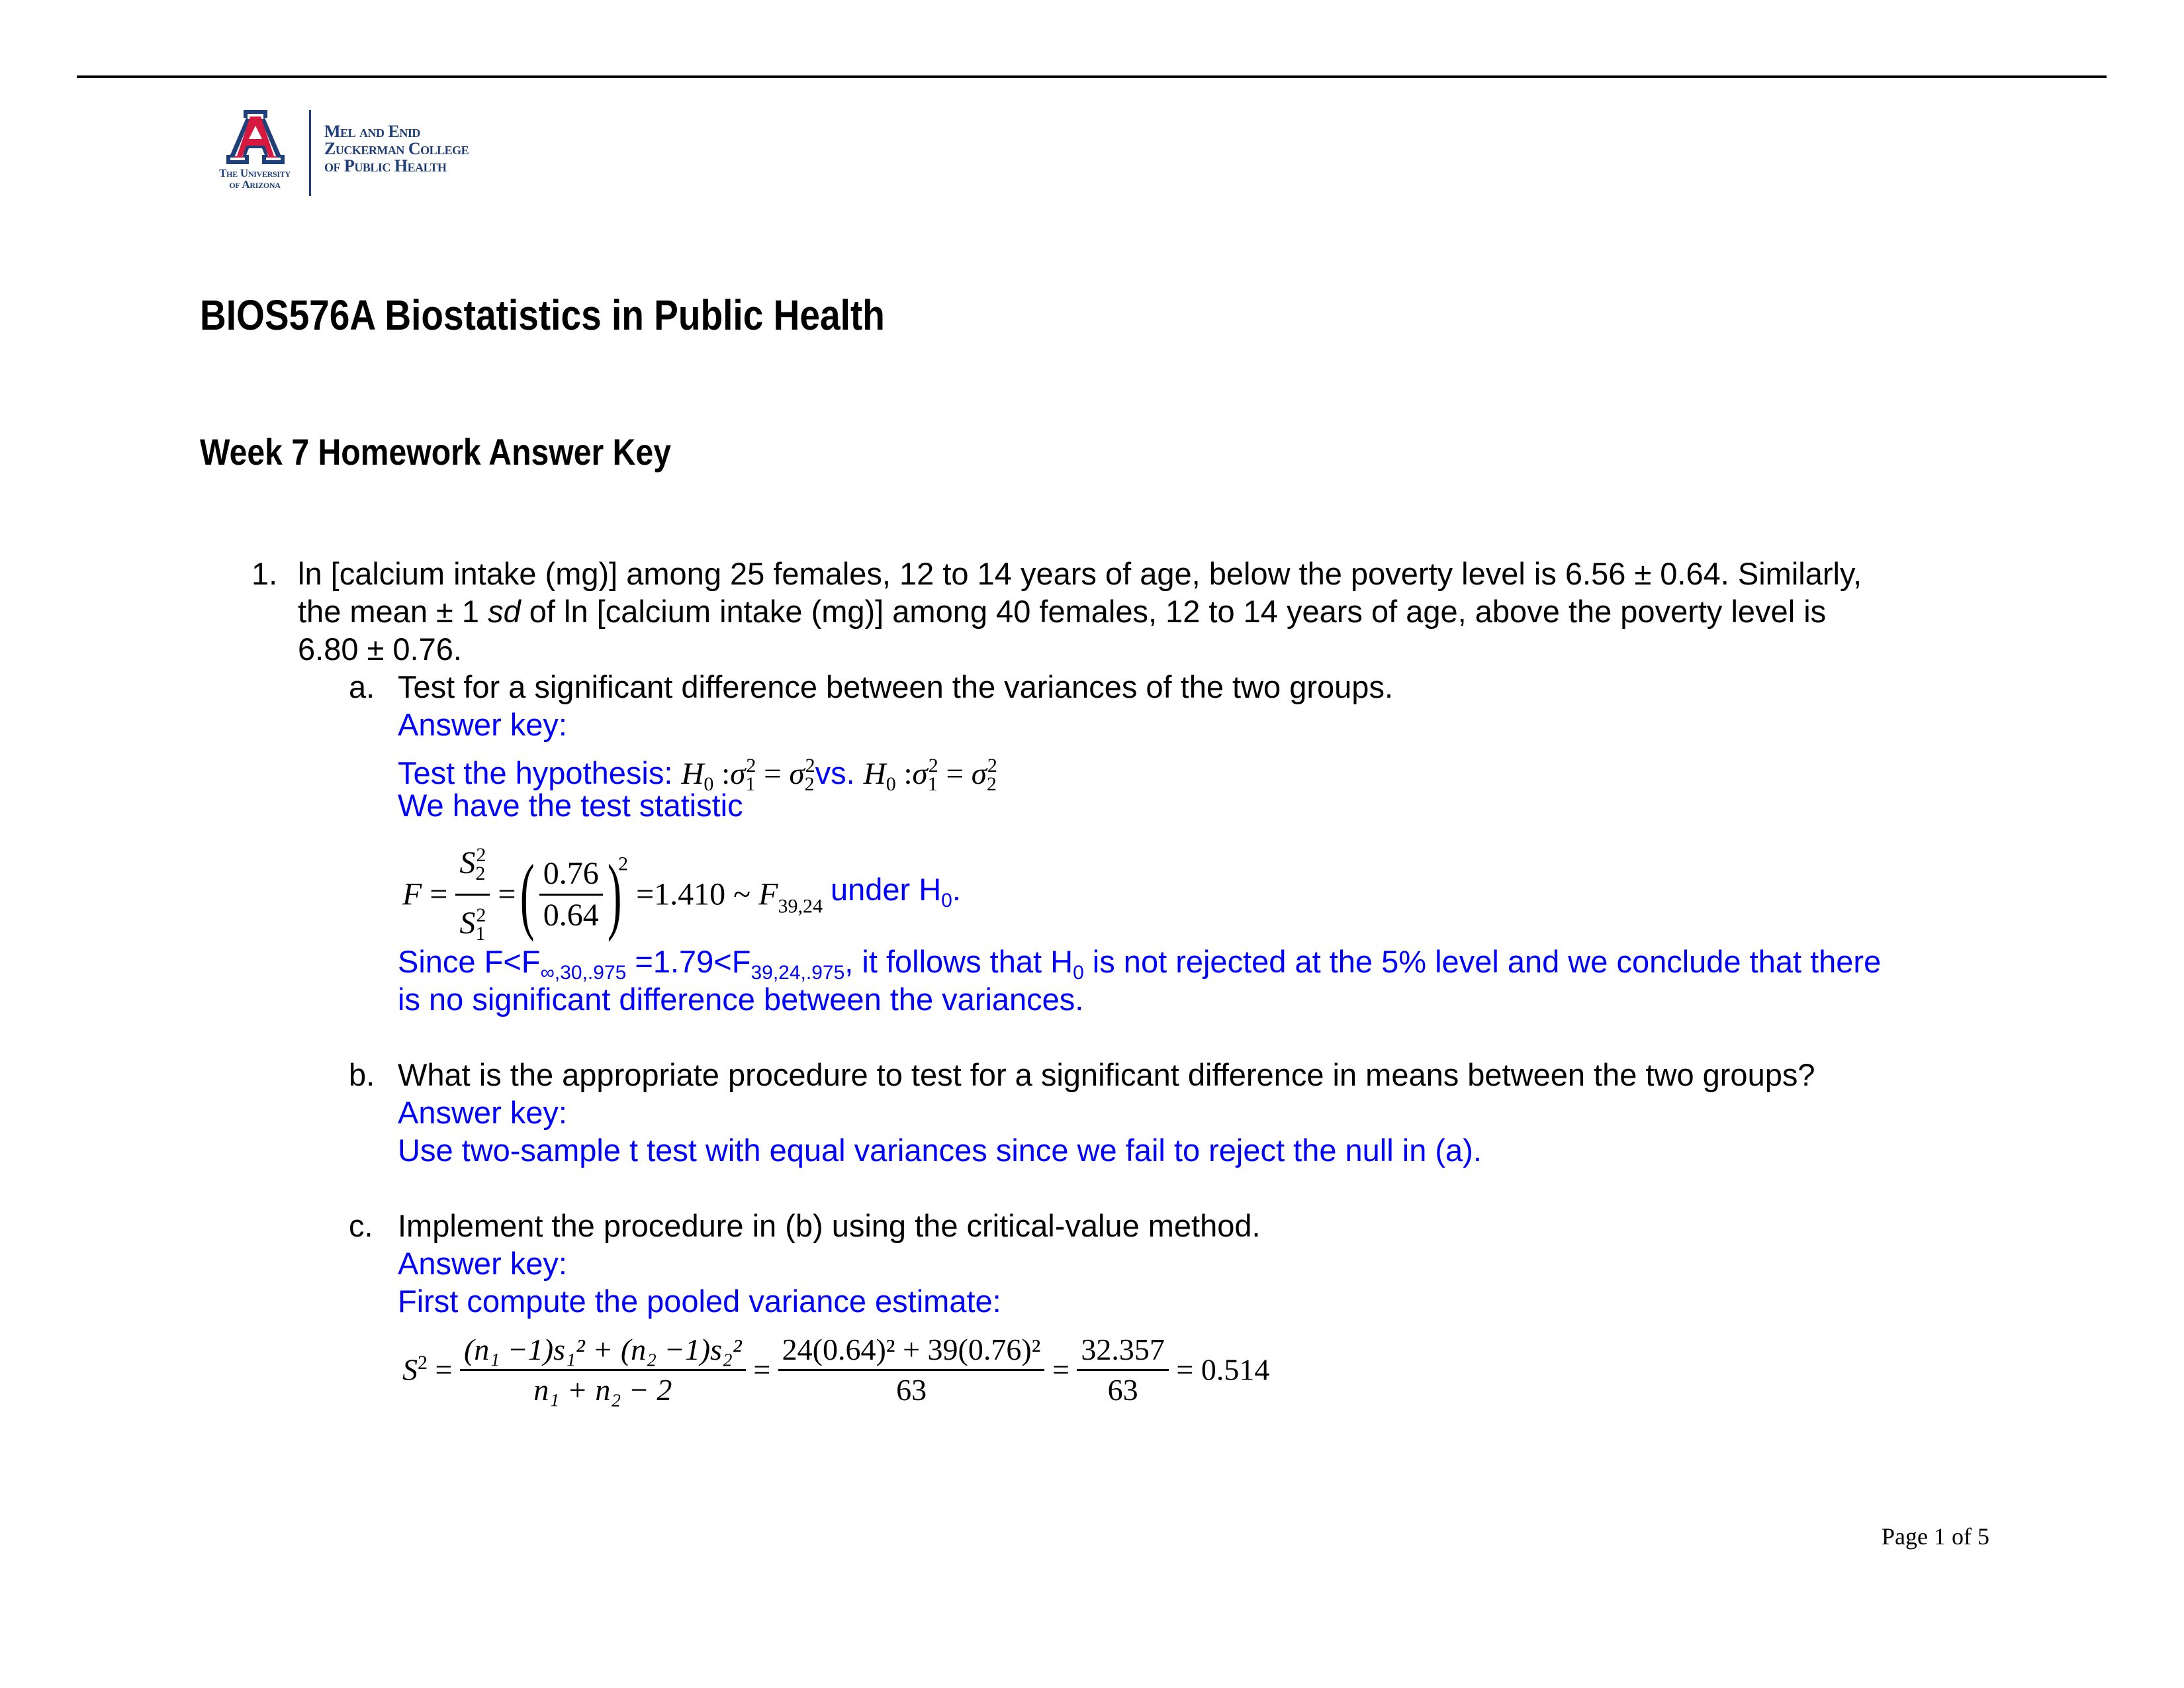 The width and height of the screenshot is (2184, 1688). I want to click on part-a-answer-key-label: Answer key:, so click(483, 724).